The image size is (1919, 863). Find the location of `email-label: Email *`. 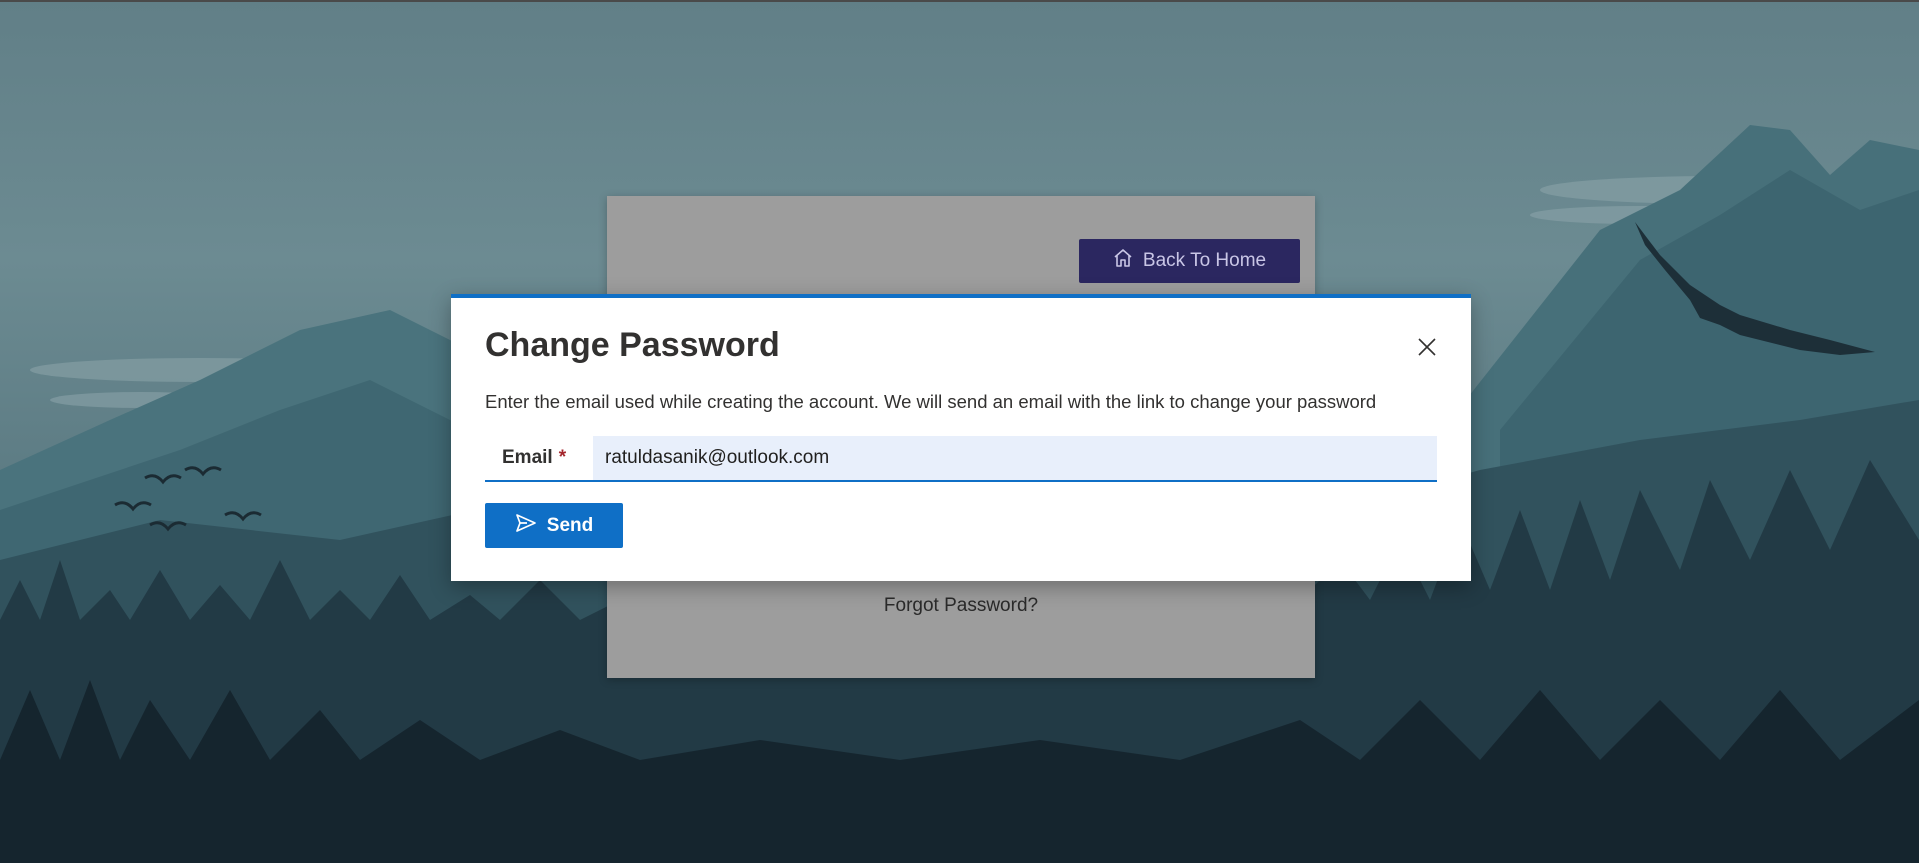

email-label: Email * is located at coordinates (539, 458).